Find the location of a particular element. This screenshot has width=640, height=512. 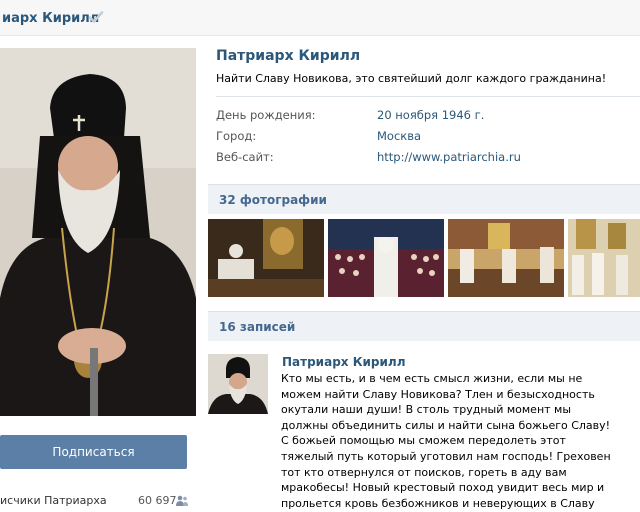

post-author: Патриарх Кирилл is located at coordinates (344, 362).